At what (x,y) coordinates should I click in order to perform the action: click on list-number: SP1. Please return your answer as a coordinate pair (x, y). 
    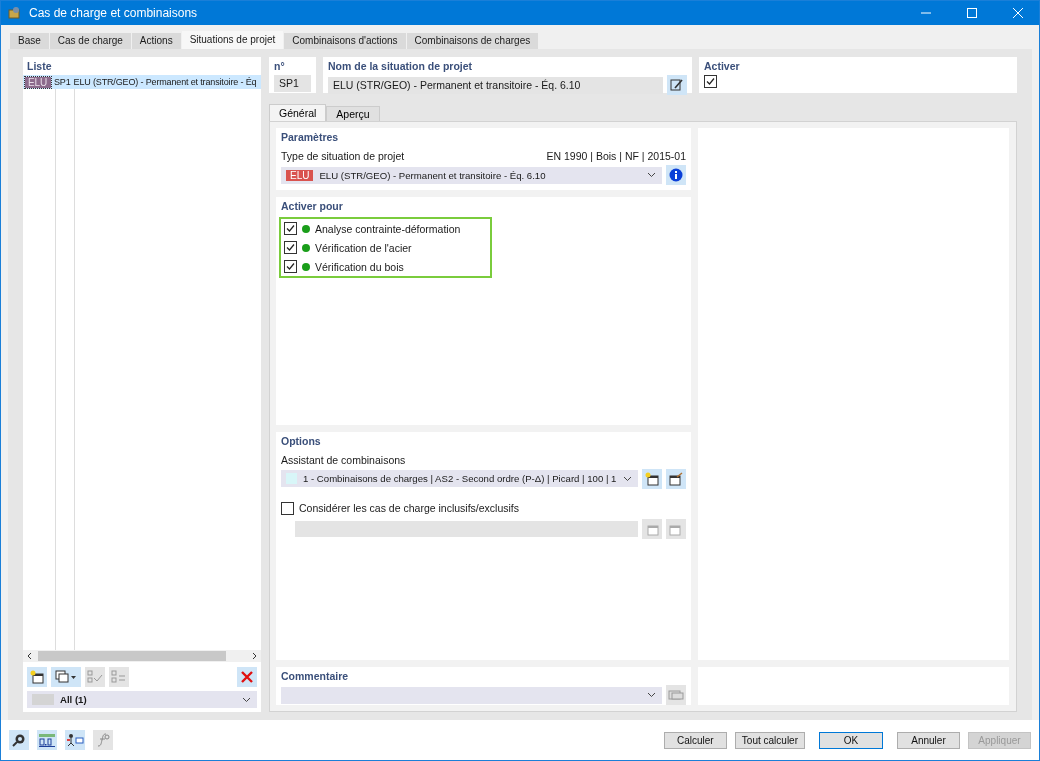
    Looking at the image, I should click on (62, 82).